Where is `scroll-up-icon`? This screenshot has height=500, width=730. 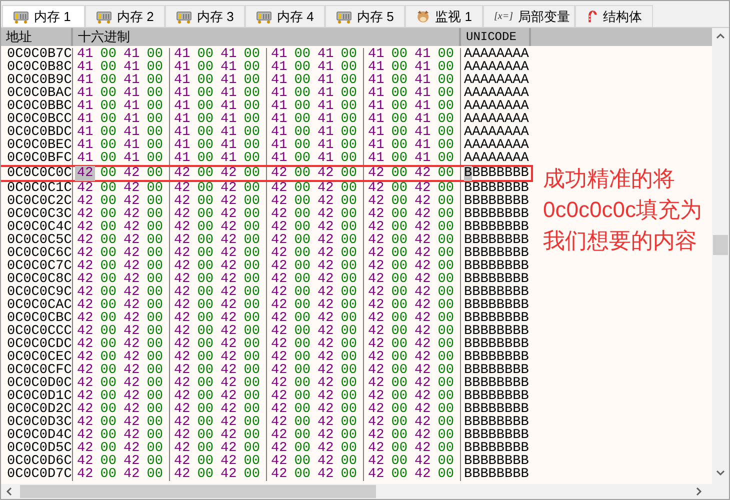
scroll-up-icon is located at coordinates (720, 36).